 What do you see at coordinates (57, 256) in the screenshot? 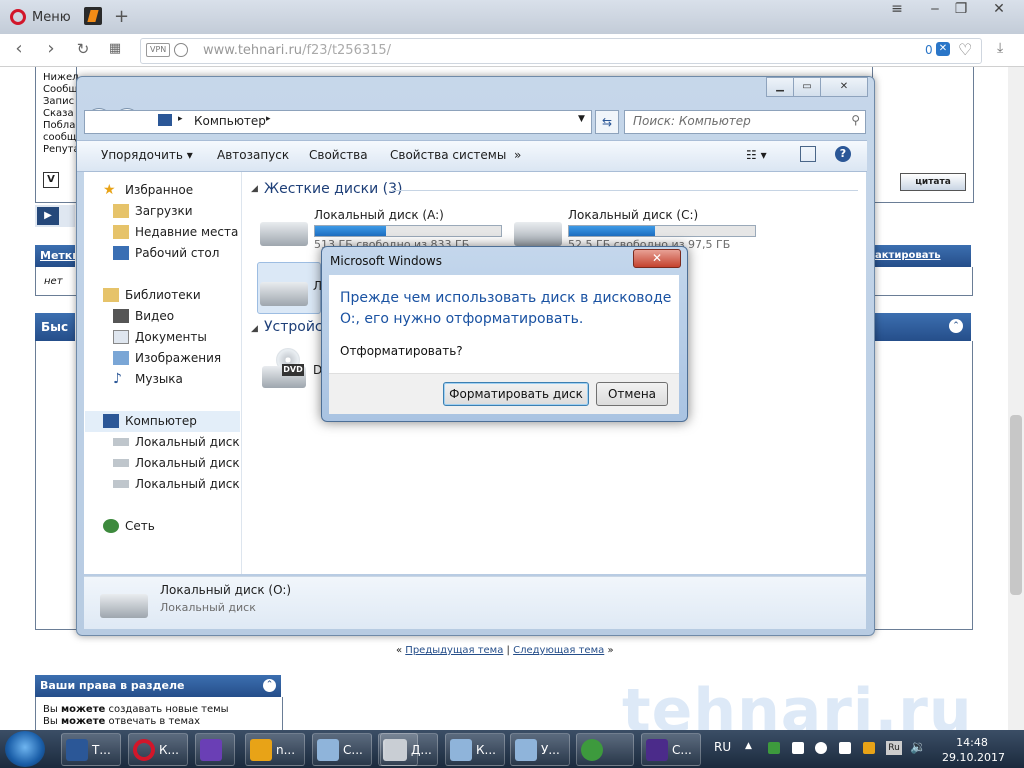
I see `tags-label: Метки` at bounding box center [57, 256].